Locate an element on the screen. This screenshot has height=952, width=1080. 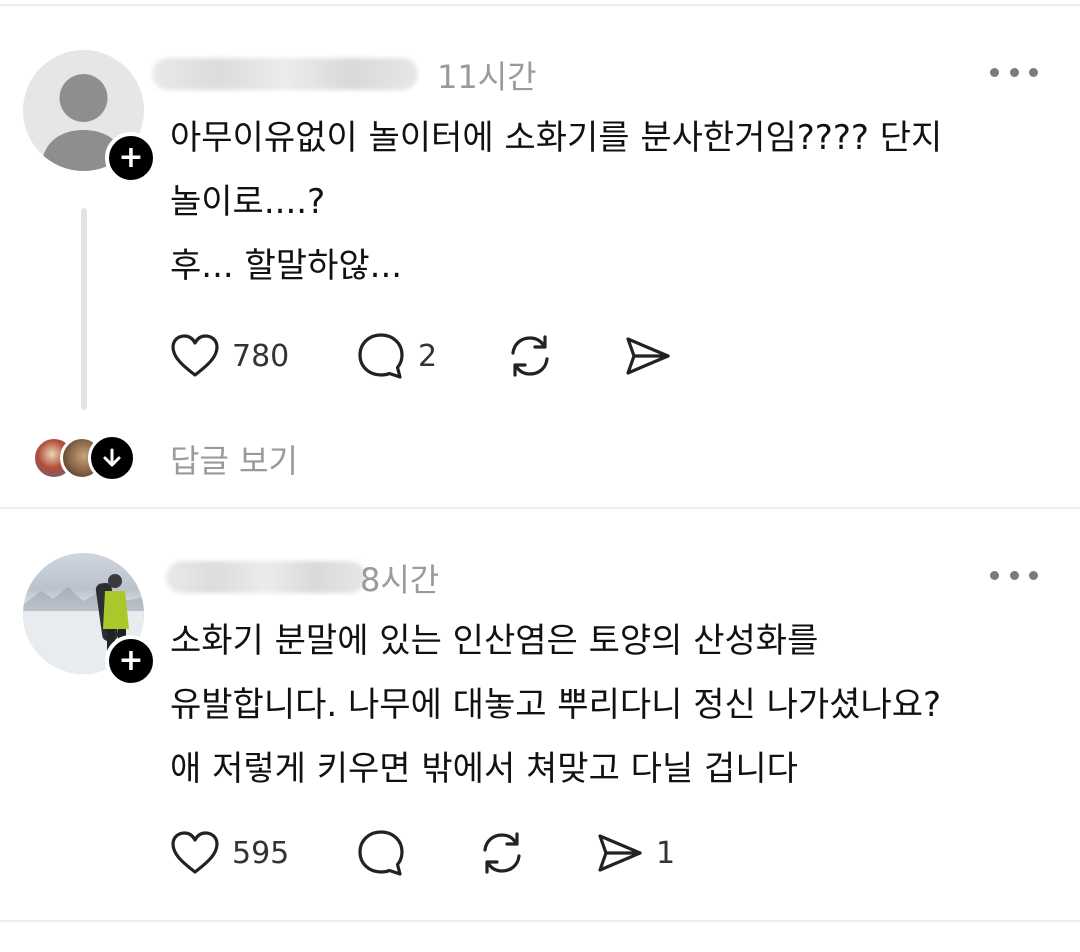
like-button: 780 is located at coordinates (229, 356).